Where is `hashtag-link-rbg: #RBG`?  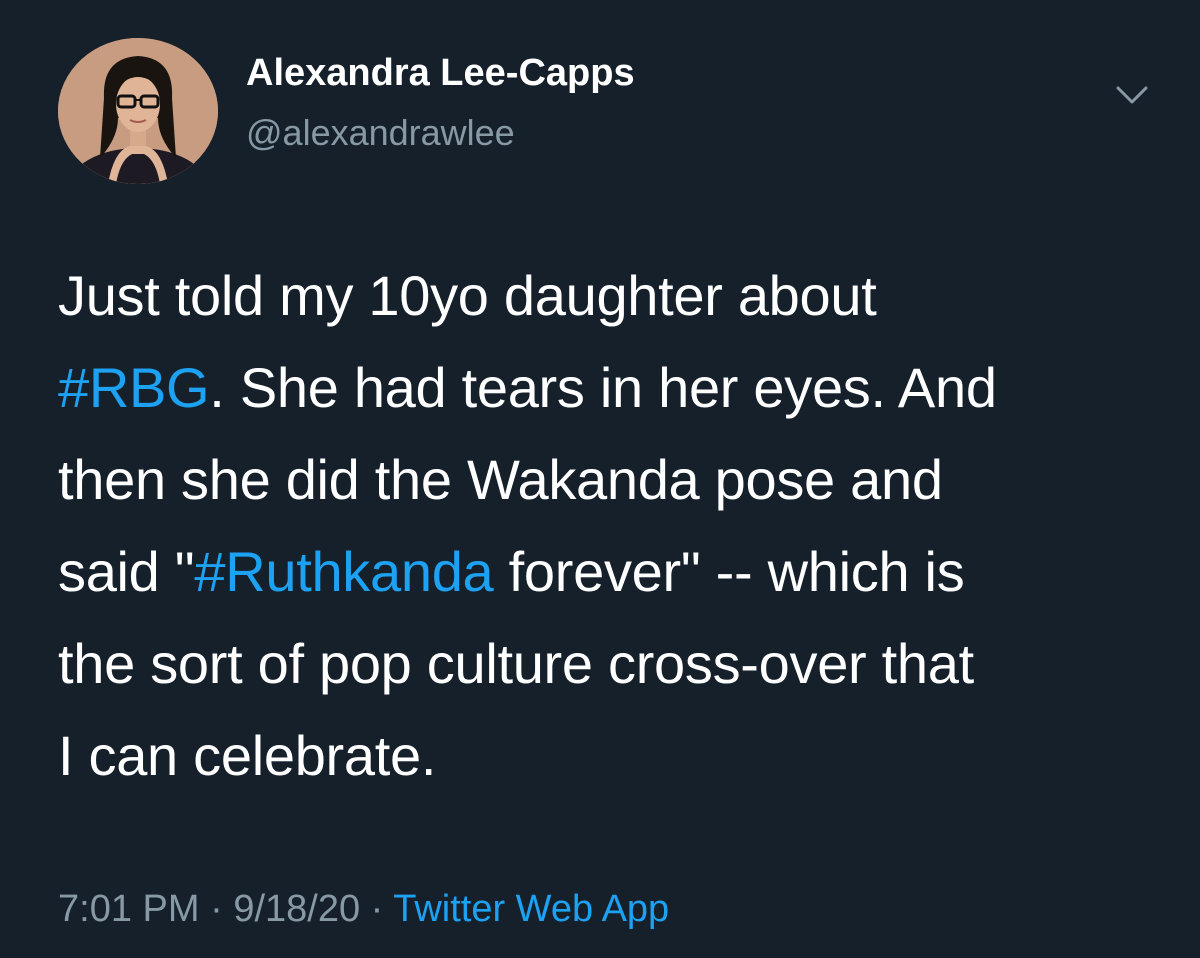
hashtag-link-rbg: #RBG is located at coordinates (134, 387).